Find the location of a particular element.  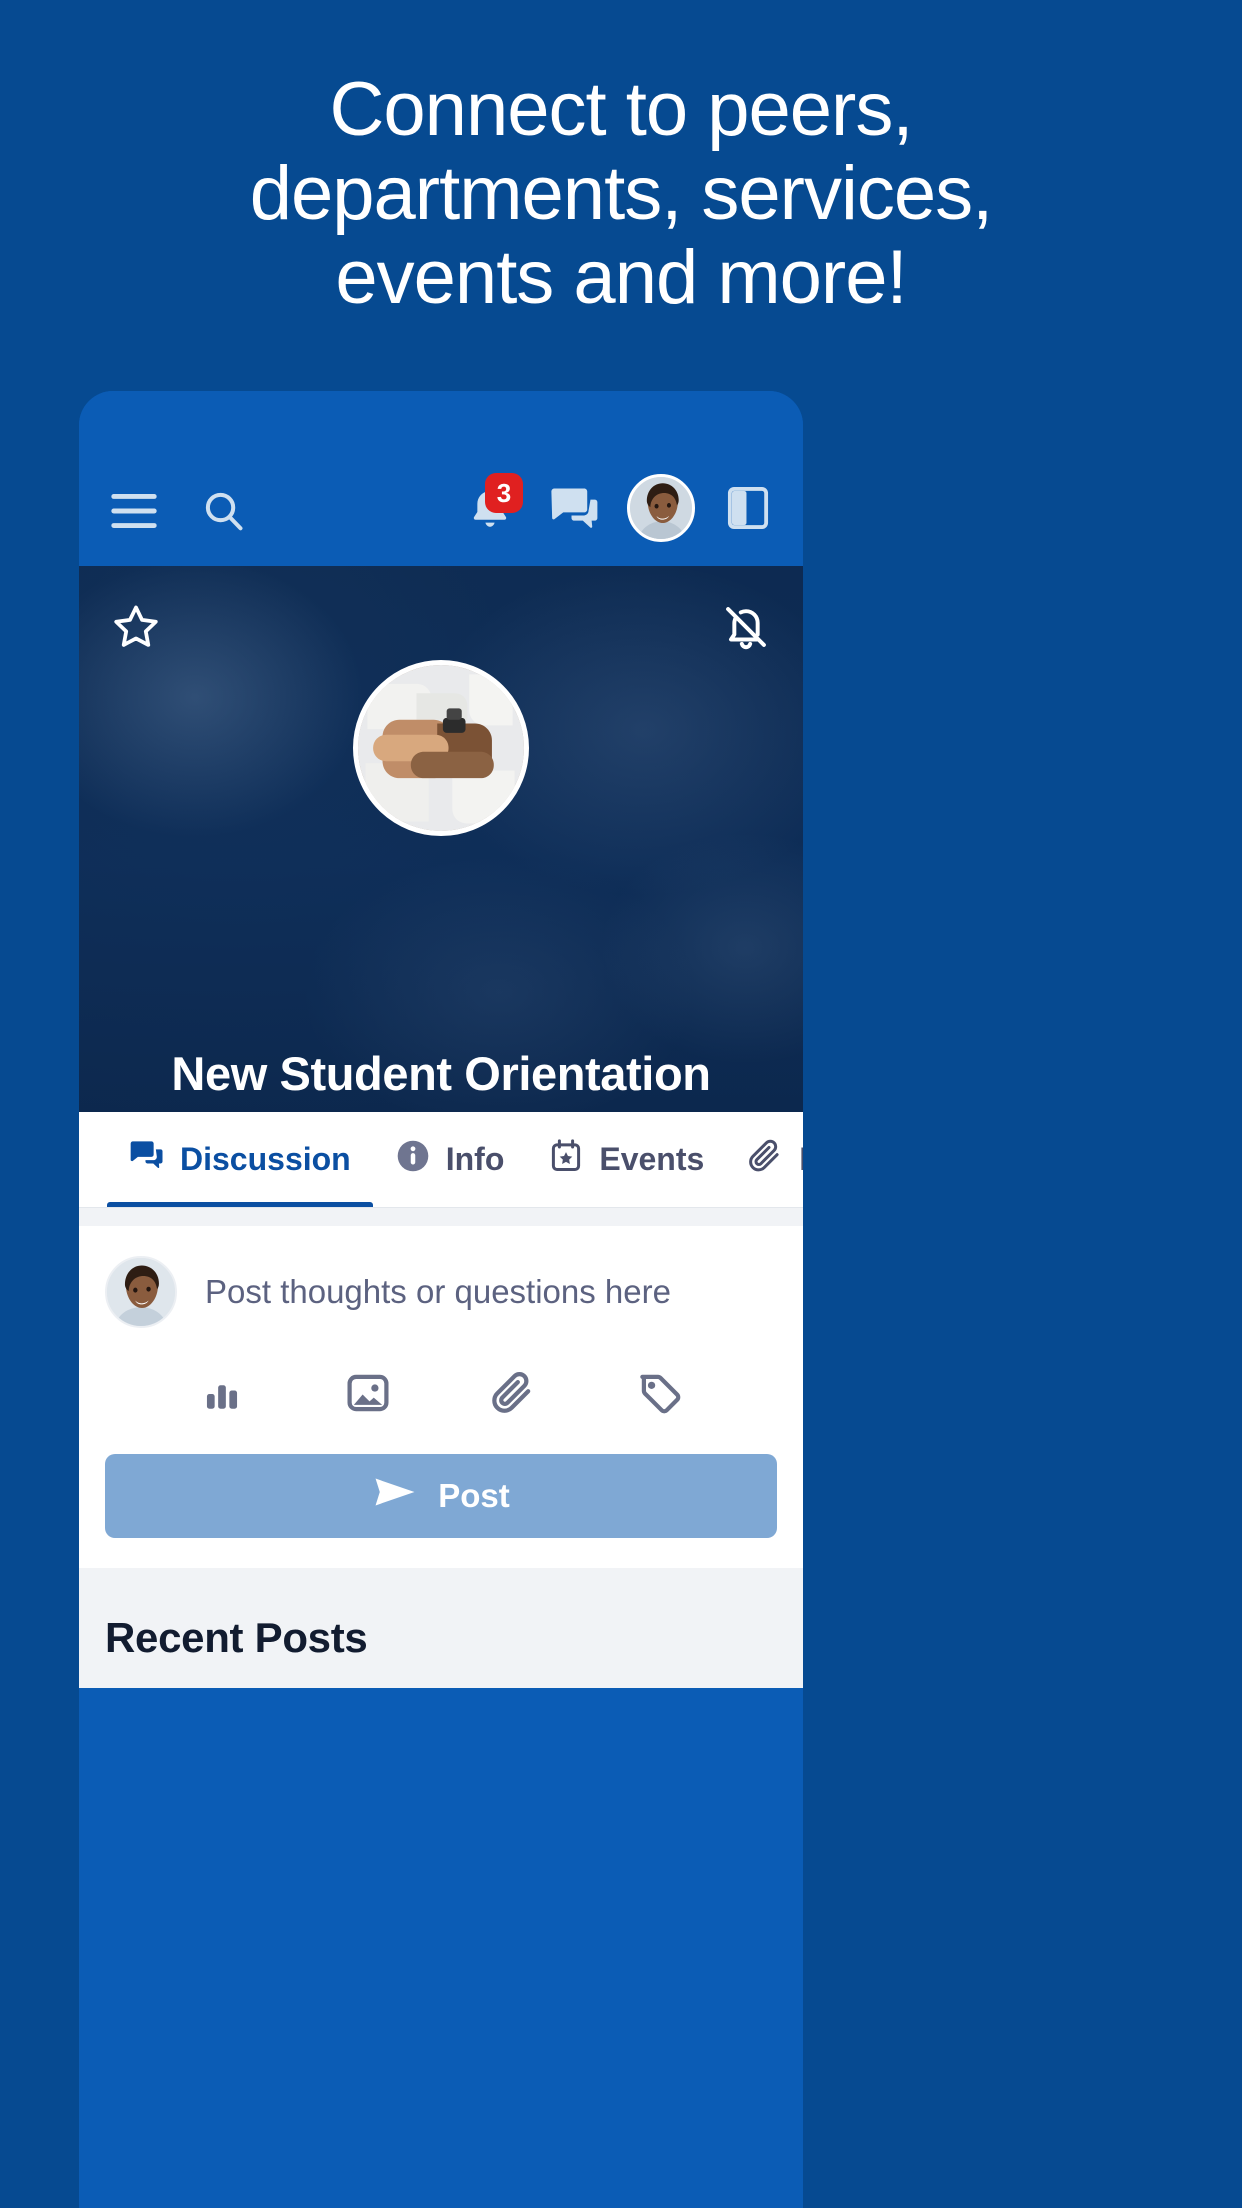

tab-resources-label: Resources is located at coordinates (801, 1159).